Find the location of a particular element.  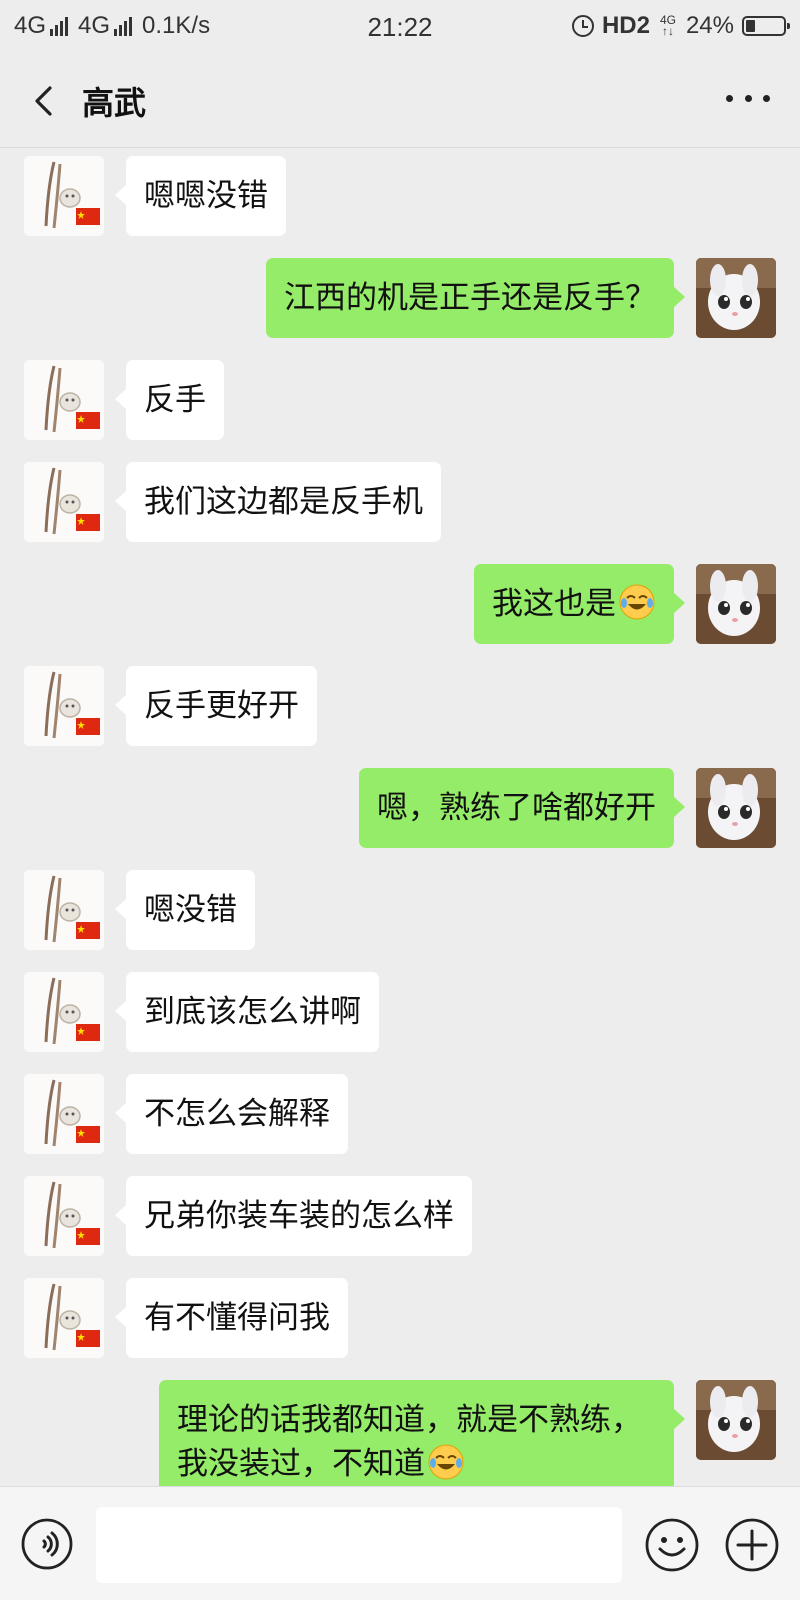

message-bubble: 江西的机是正手还是反手？ is located at coordinates (475, 298).